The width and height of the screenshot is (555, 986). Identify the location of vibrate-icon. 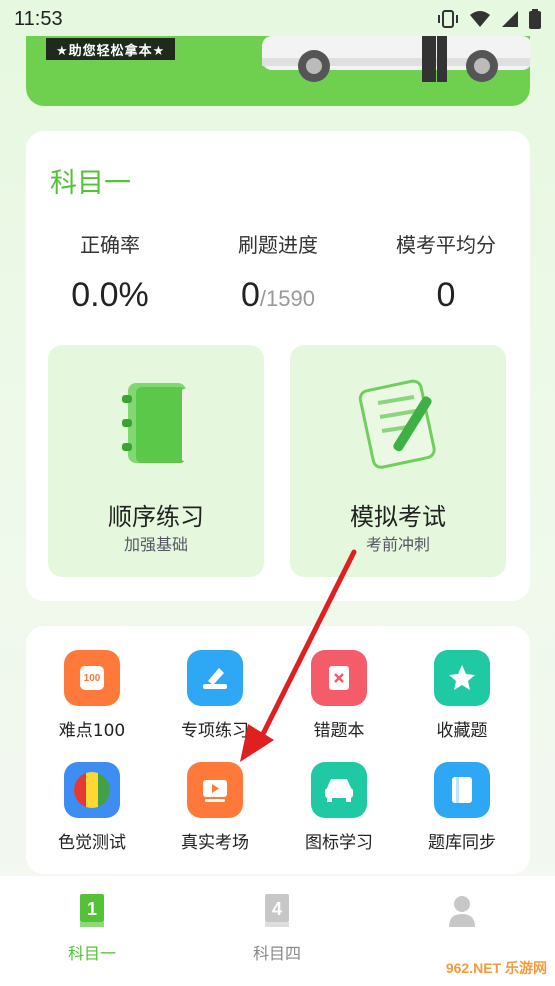
(448, 19).